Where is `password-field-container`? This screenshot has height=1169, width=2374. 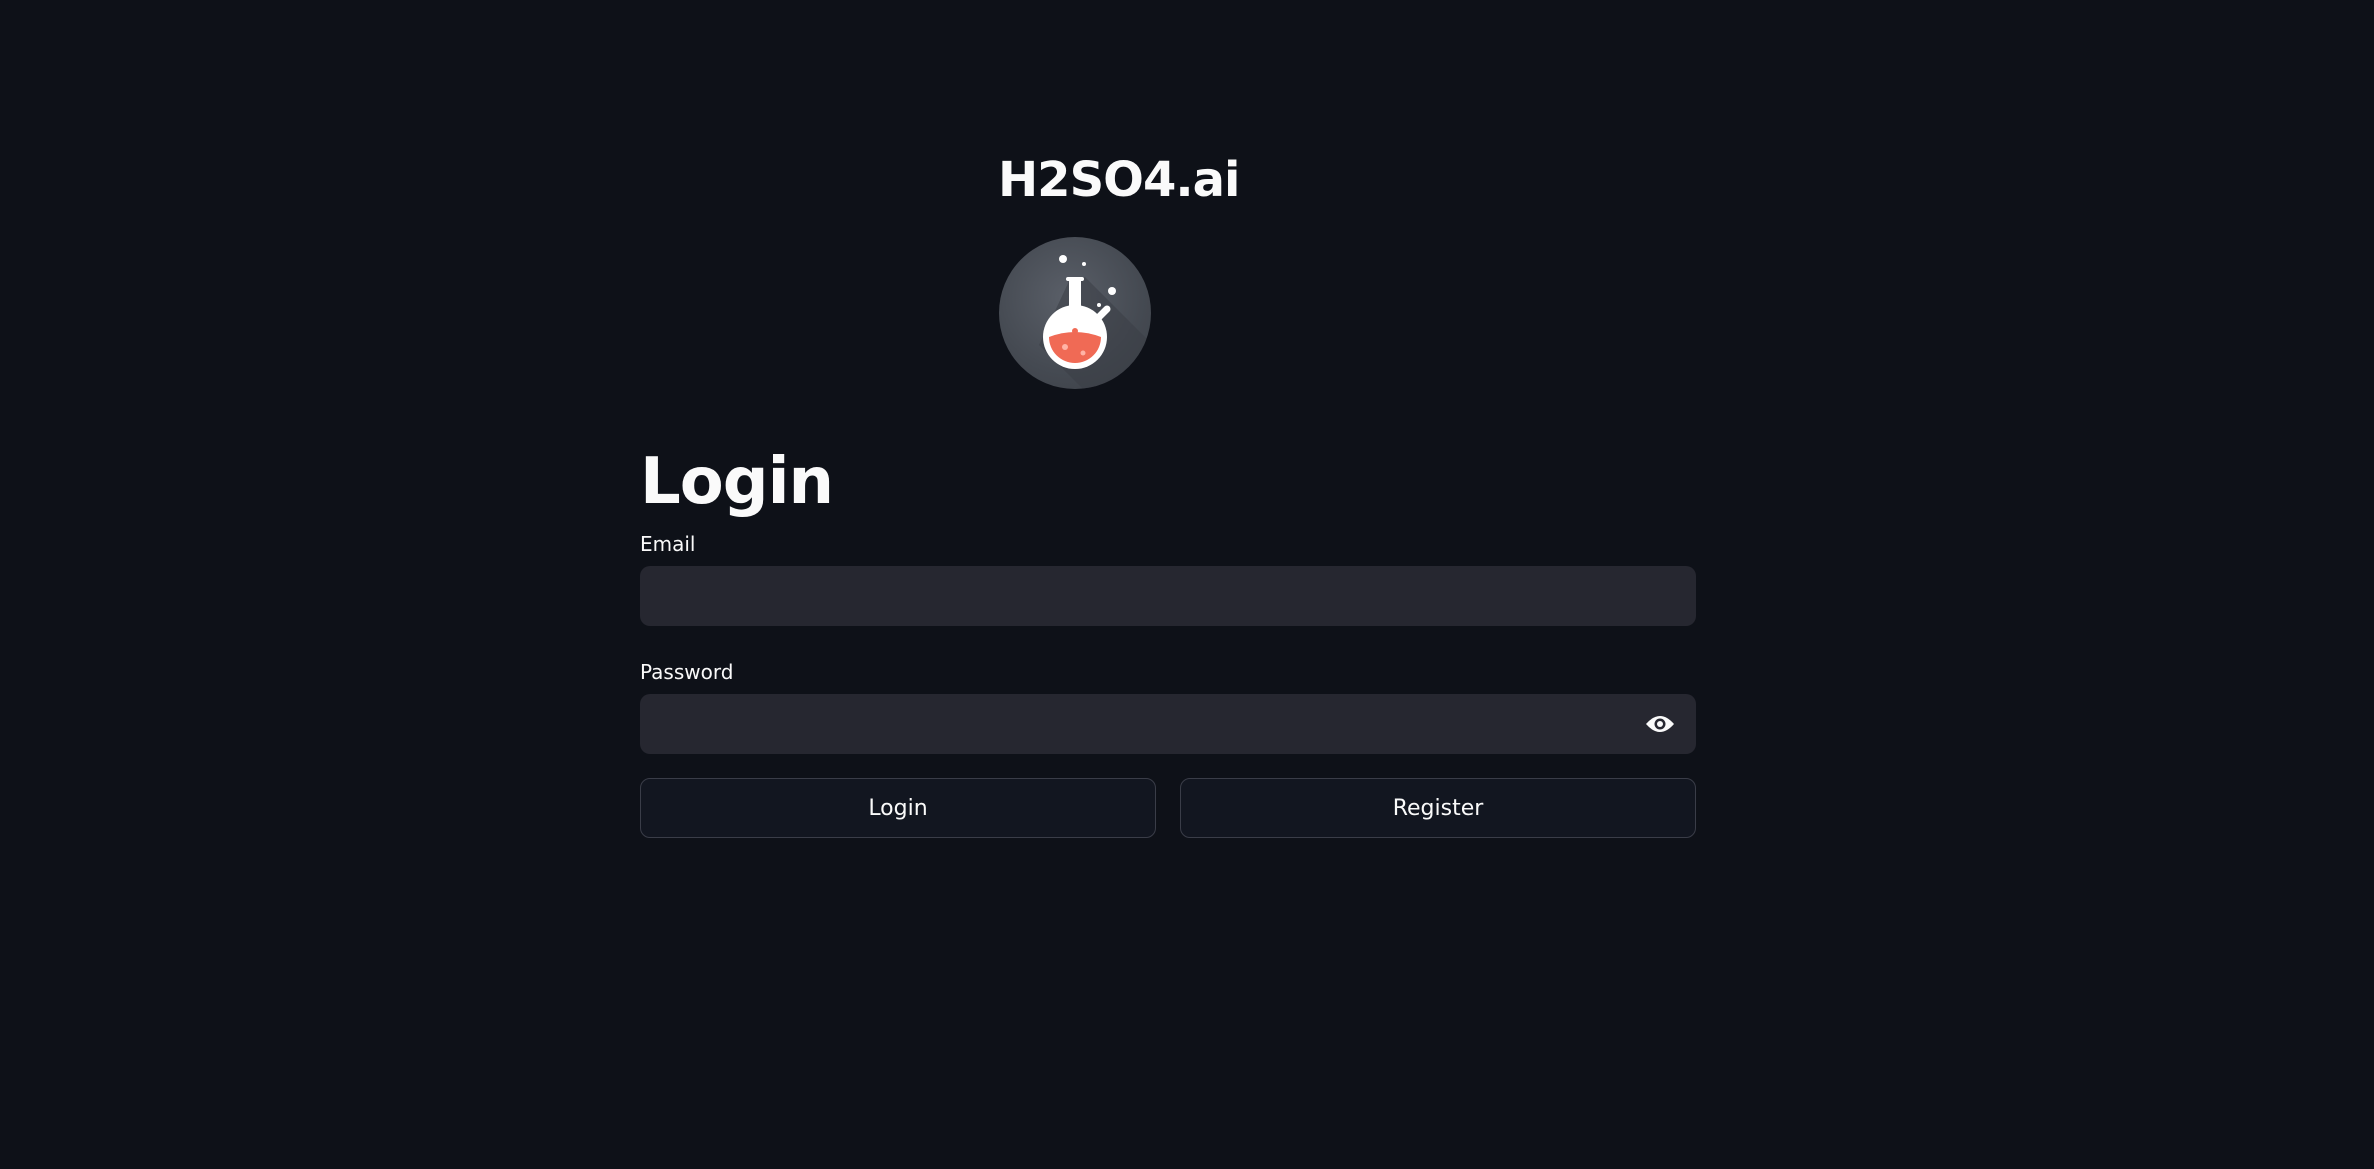
password-field-container is located at coordinates (1168, 724).